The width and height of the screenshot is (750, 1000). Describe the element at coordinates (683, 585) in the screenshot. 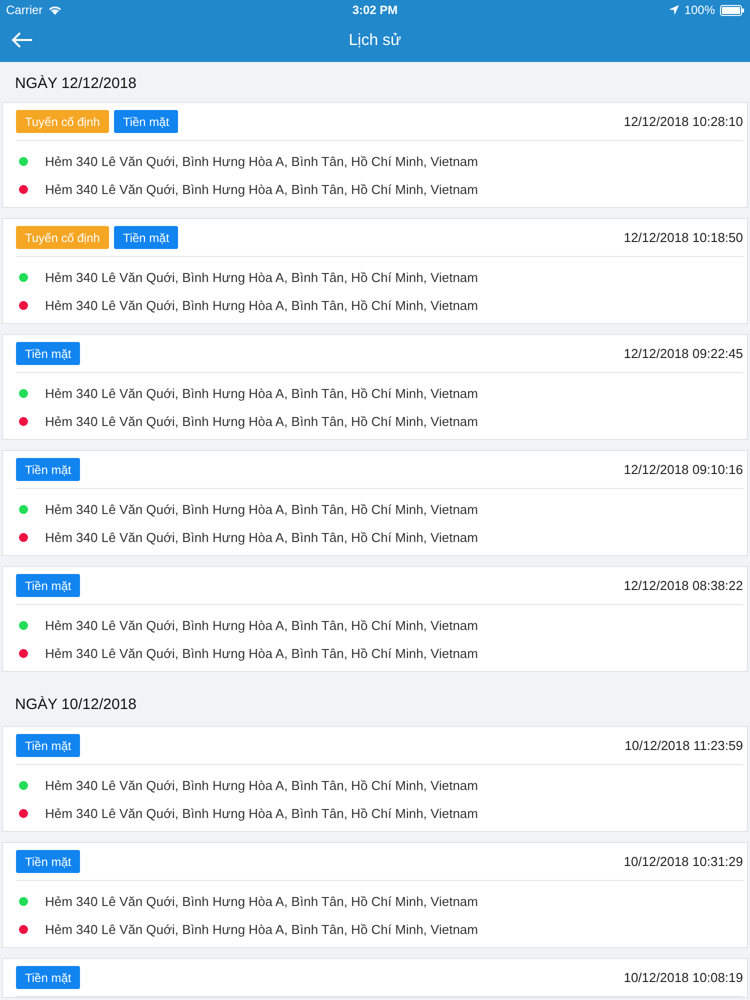

I see `trip-time: 12/12/2018 08:38:22` at that location.